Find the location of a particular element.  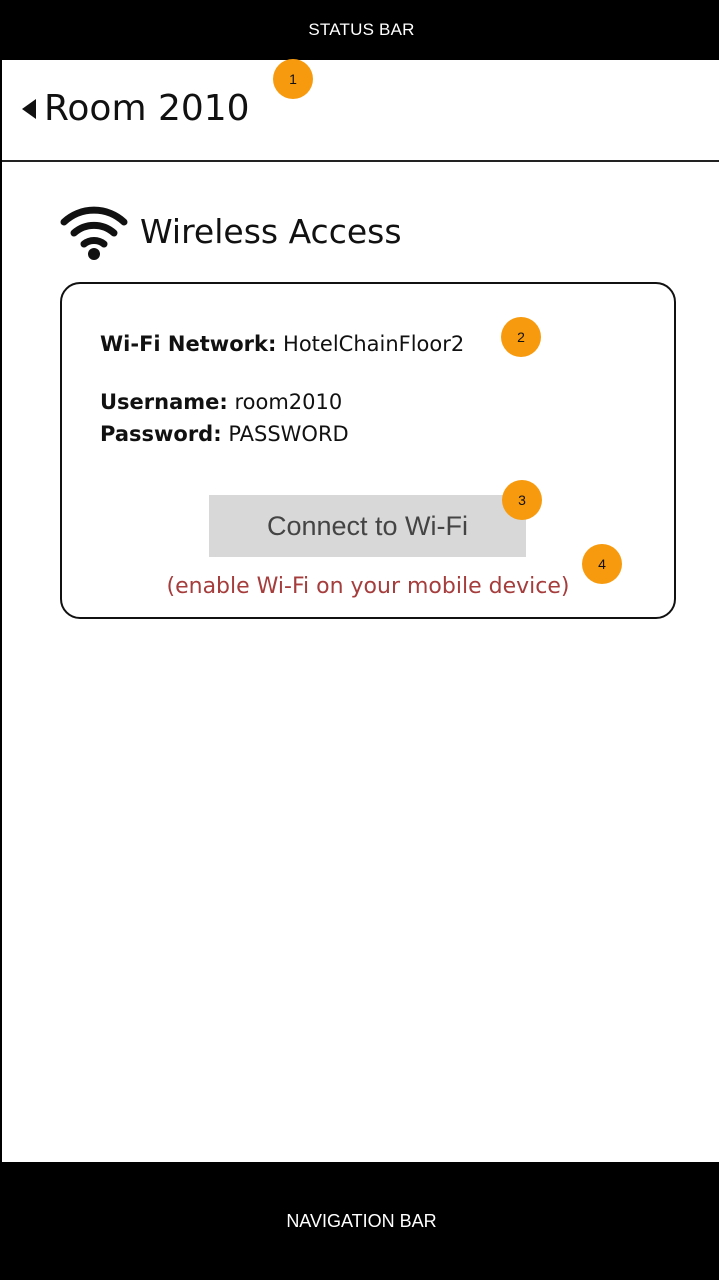

header: Room 2010 is located at coordinates (360, 111).